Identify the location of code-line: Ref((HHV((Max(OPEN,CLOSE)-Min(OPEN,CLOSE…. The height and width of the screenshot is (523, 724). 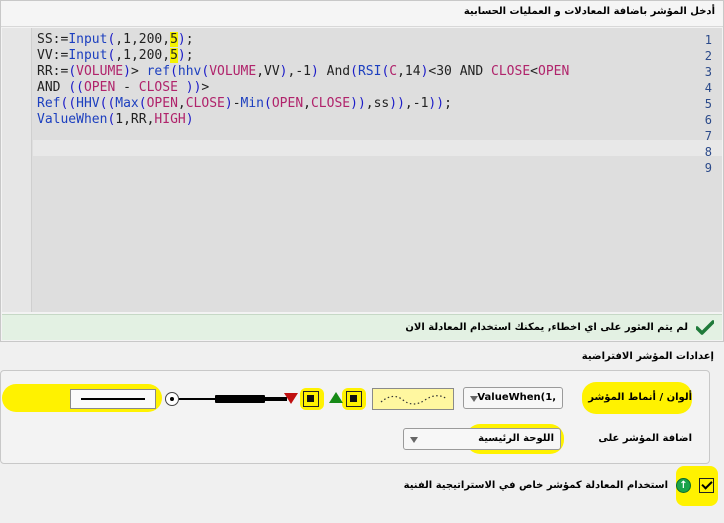
(244, 103).